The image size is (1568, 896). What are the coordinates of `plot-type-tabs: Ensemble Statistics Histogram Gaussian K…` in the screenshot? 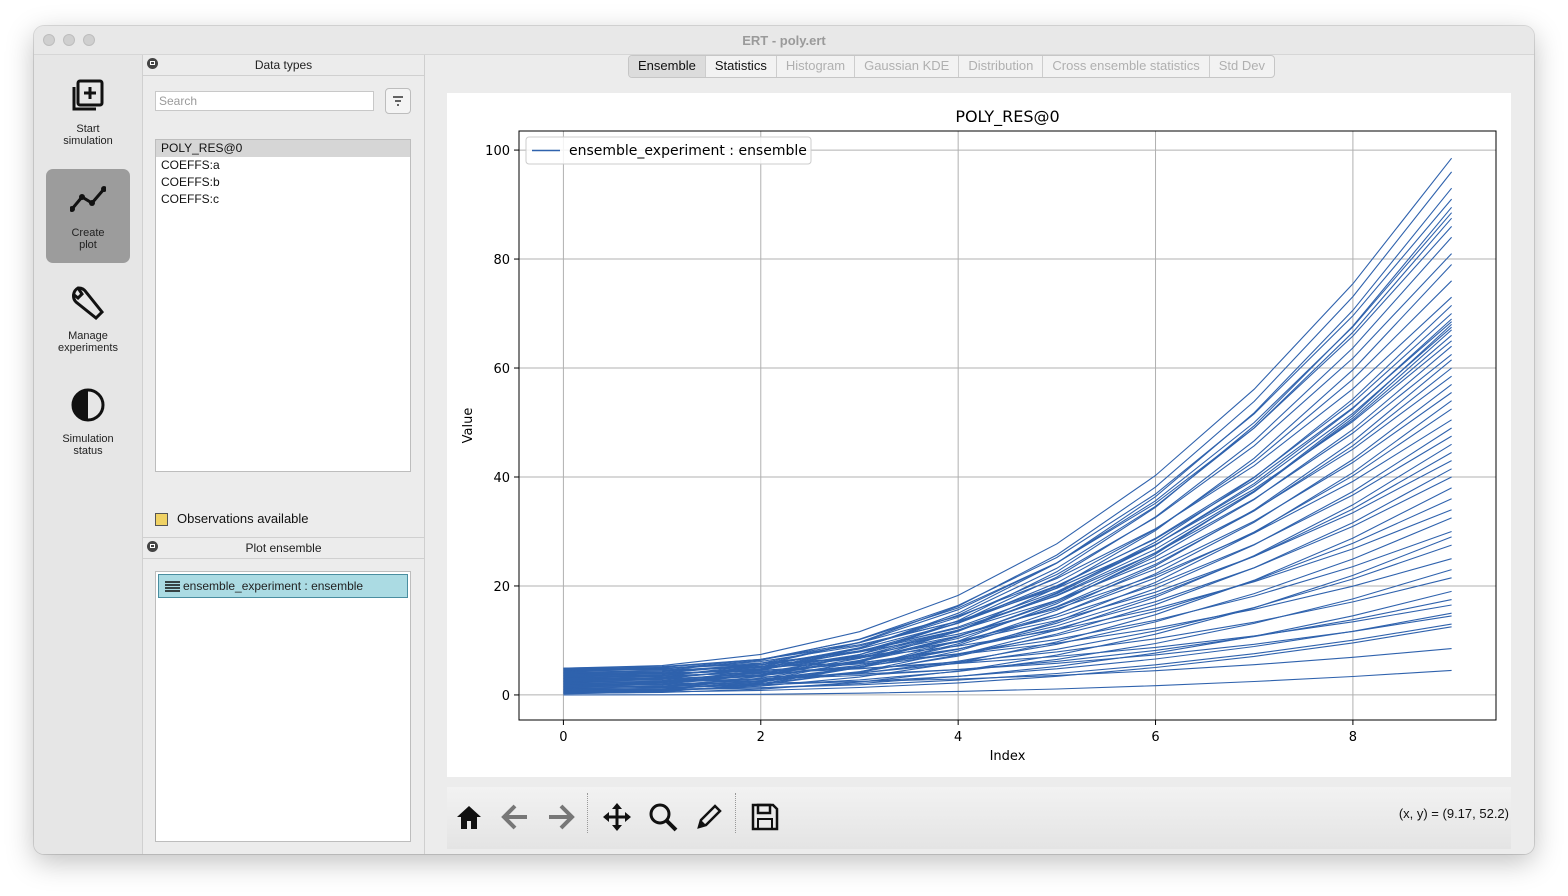 It's located at (952, 66).